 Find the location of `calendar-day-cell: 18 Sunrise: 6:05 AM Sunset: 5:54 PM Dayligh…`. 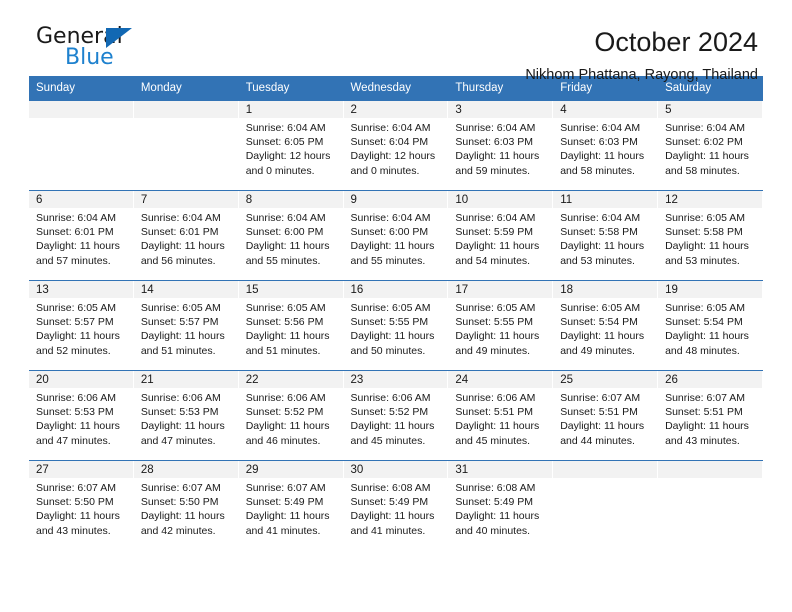

calendar-day-cell: 18 Sunrise: 6:05 AM Sunset: 5:54 PM Dayligh… is located at coordinates (606, 325).